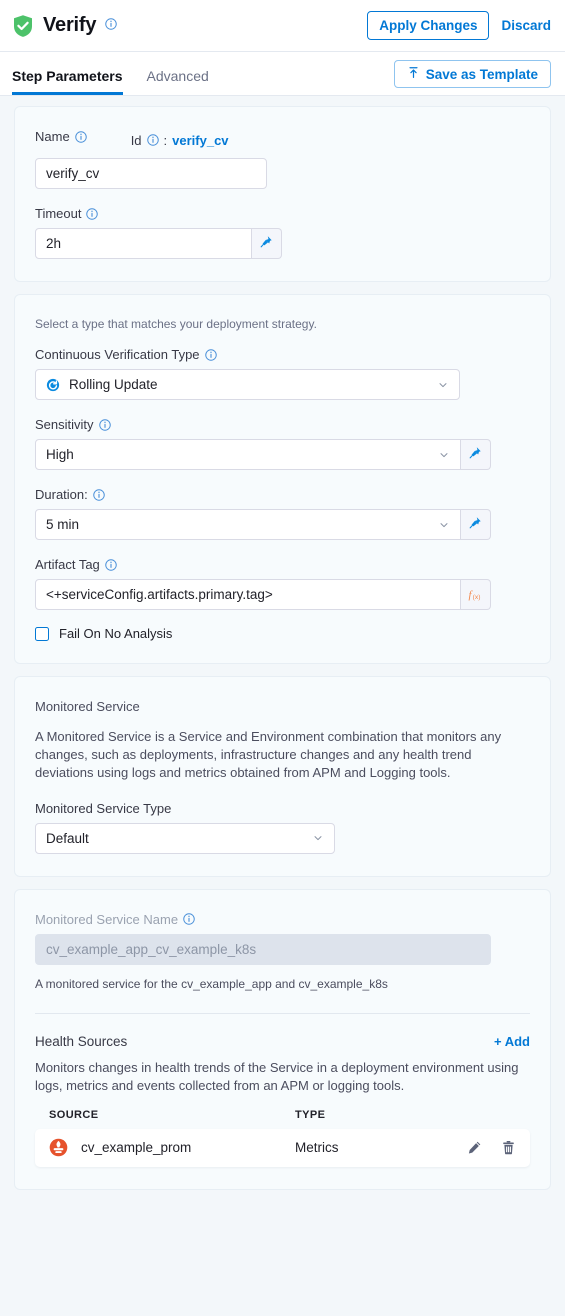 The image size is (565, 1316). Describe the element at coordinates (178, 82) in the screenshot. I see `tab-advanced: Advanced` at that location.